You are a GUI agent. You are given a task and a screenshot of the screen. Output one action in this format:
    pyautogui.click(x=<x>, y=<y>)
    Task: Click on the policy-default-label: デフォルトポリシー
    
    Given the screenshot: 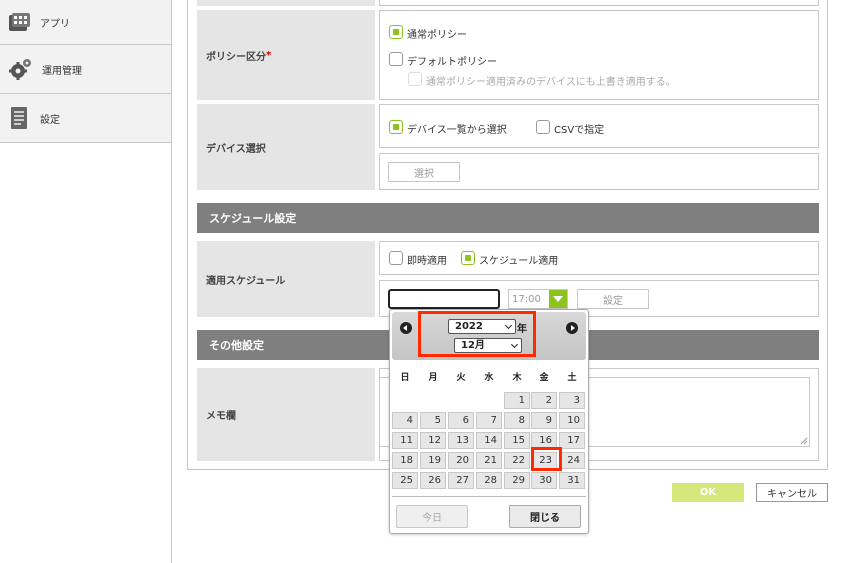 What is the action you would take?
    pyautogui.click(x=452, y=62)
    